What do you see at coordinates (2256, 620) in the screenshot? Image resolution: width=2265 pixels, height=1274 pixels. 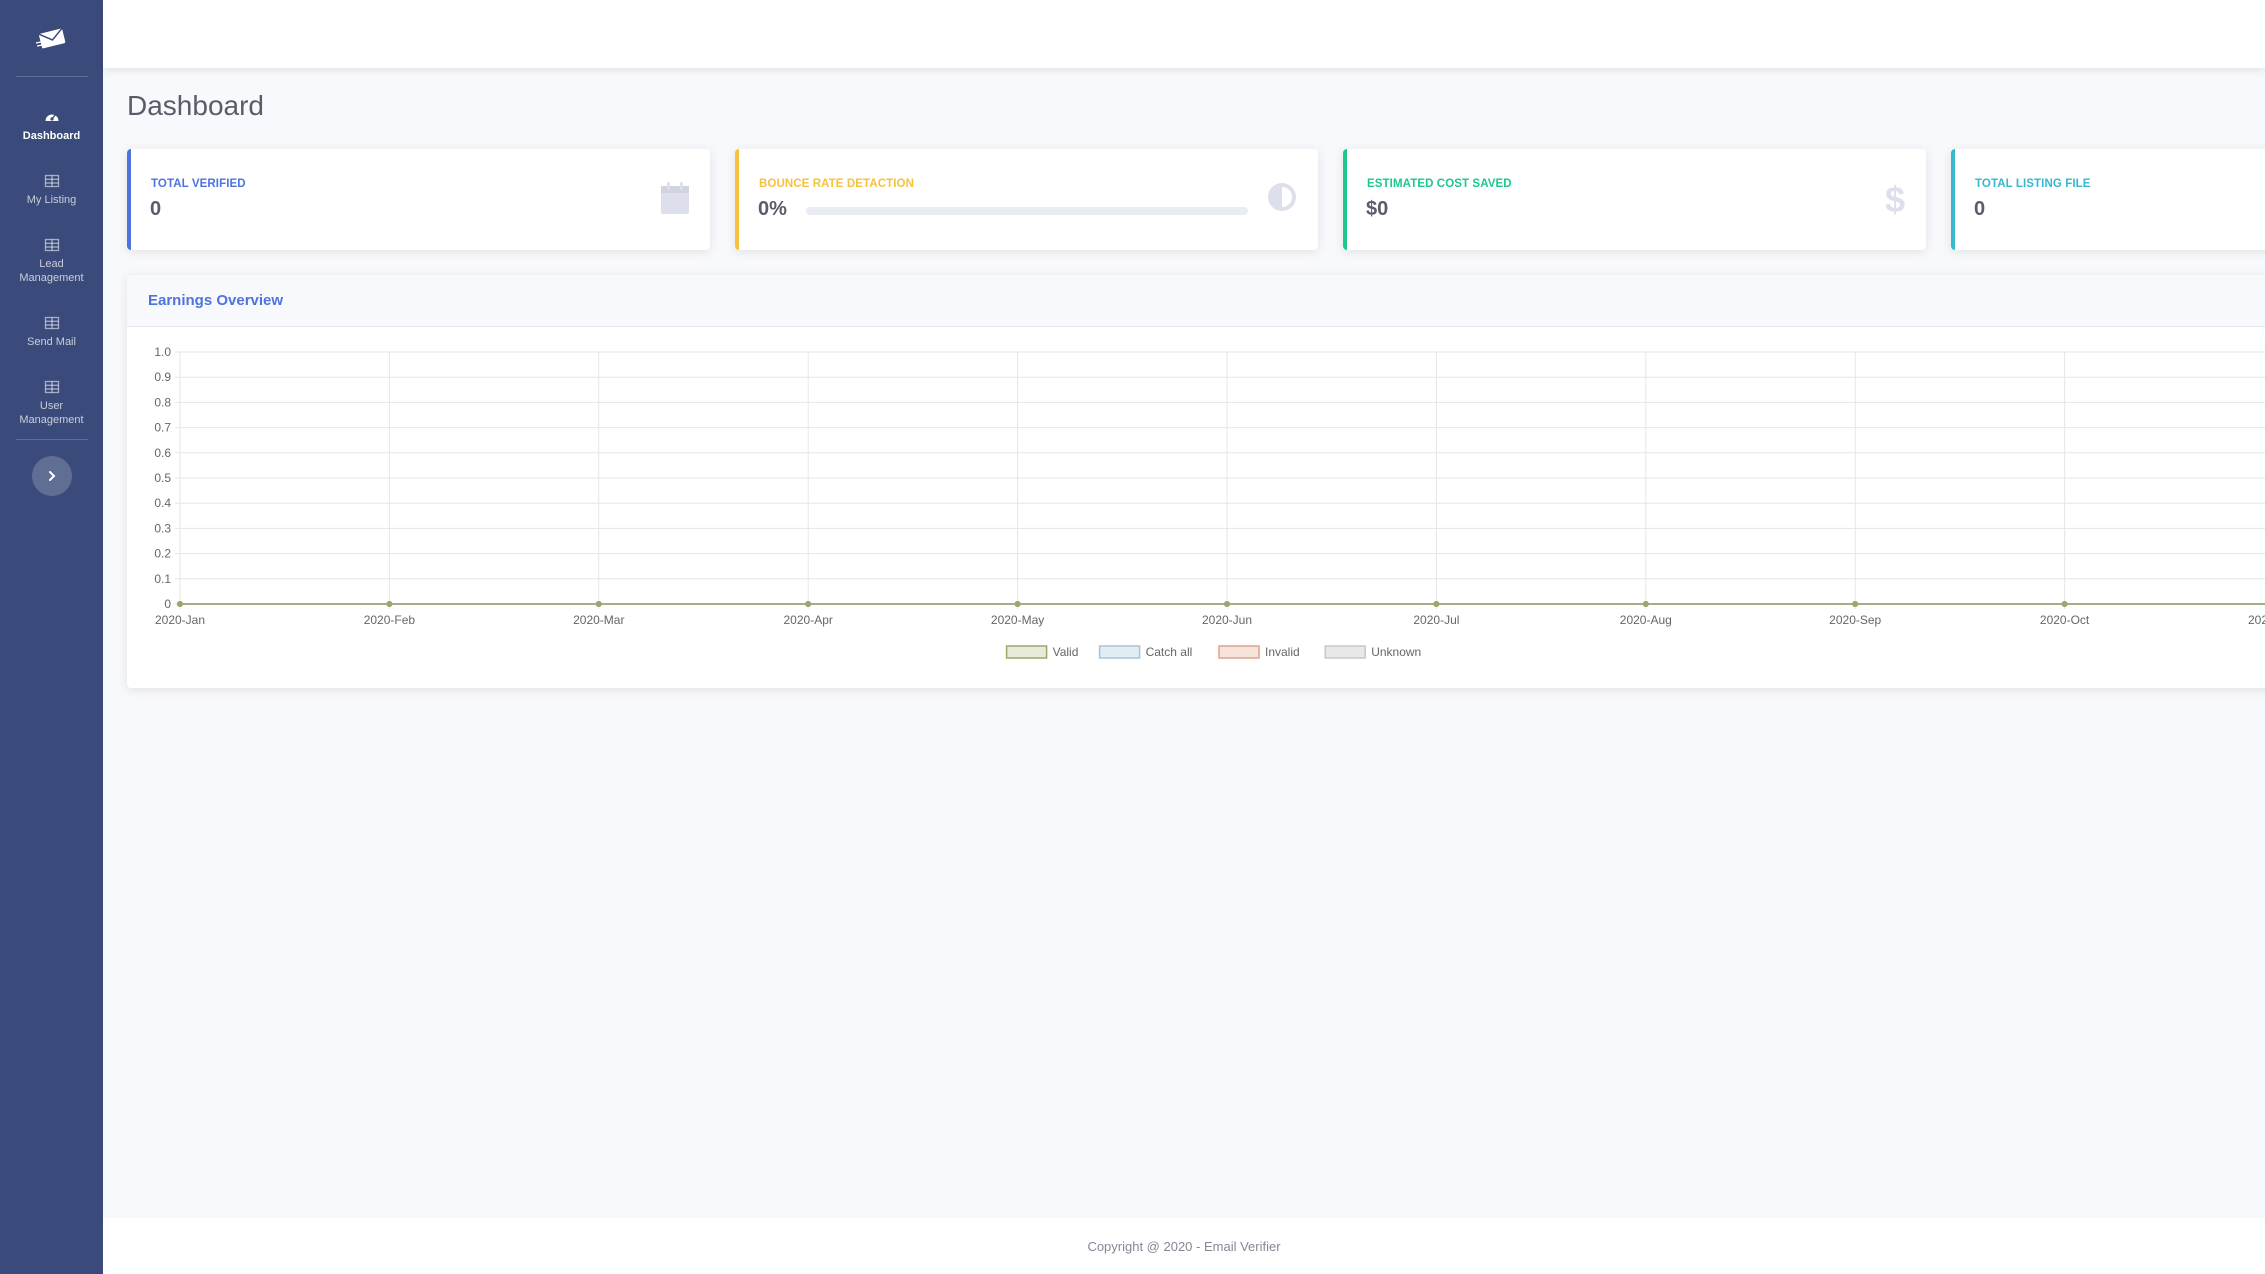 I see `x-tick-label: 2020-Nov` at bounding box center [2256, 620].